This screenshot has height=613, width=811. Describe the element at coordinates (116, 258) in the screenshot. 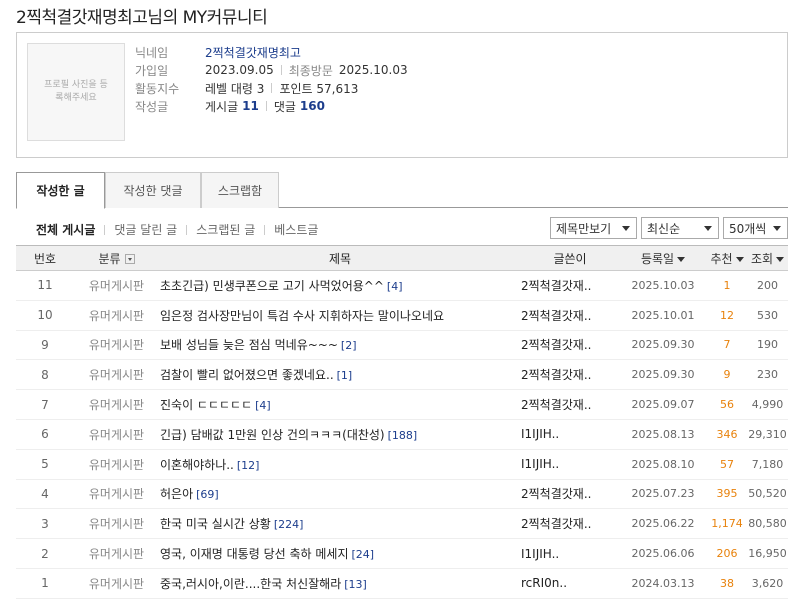

I see `header-category: 분류` at that location.